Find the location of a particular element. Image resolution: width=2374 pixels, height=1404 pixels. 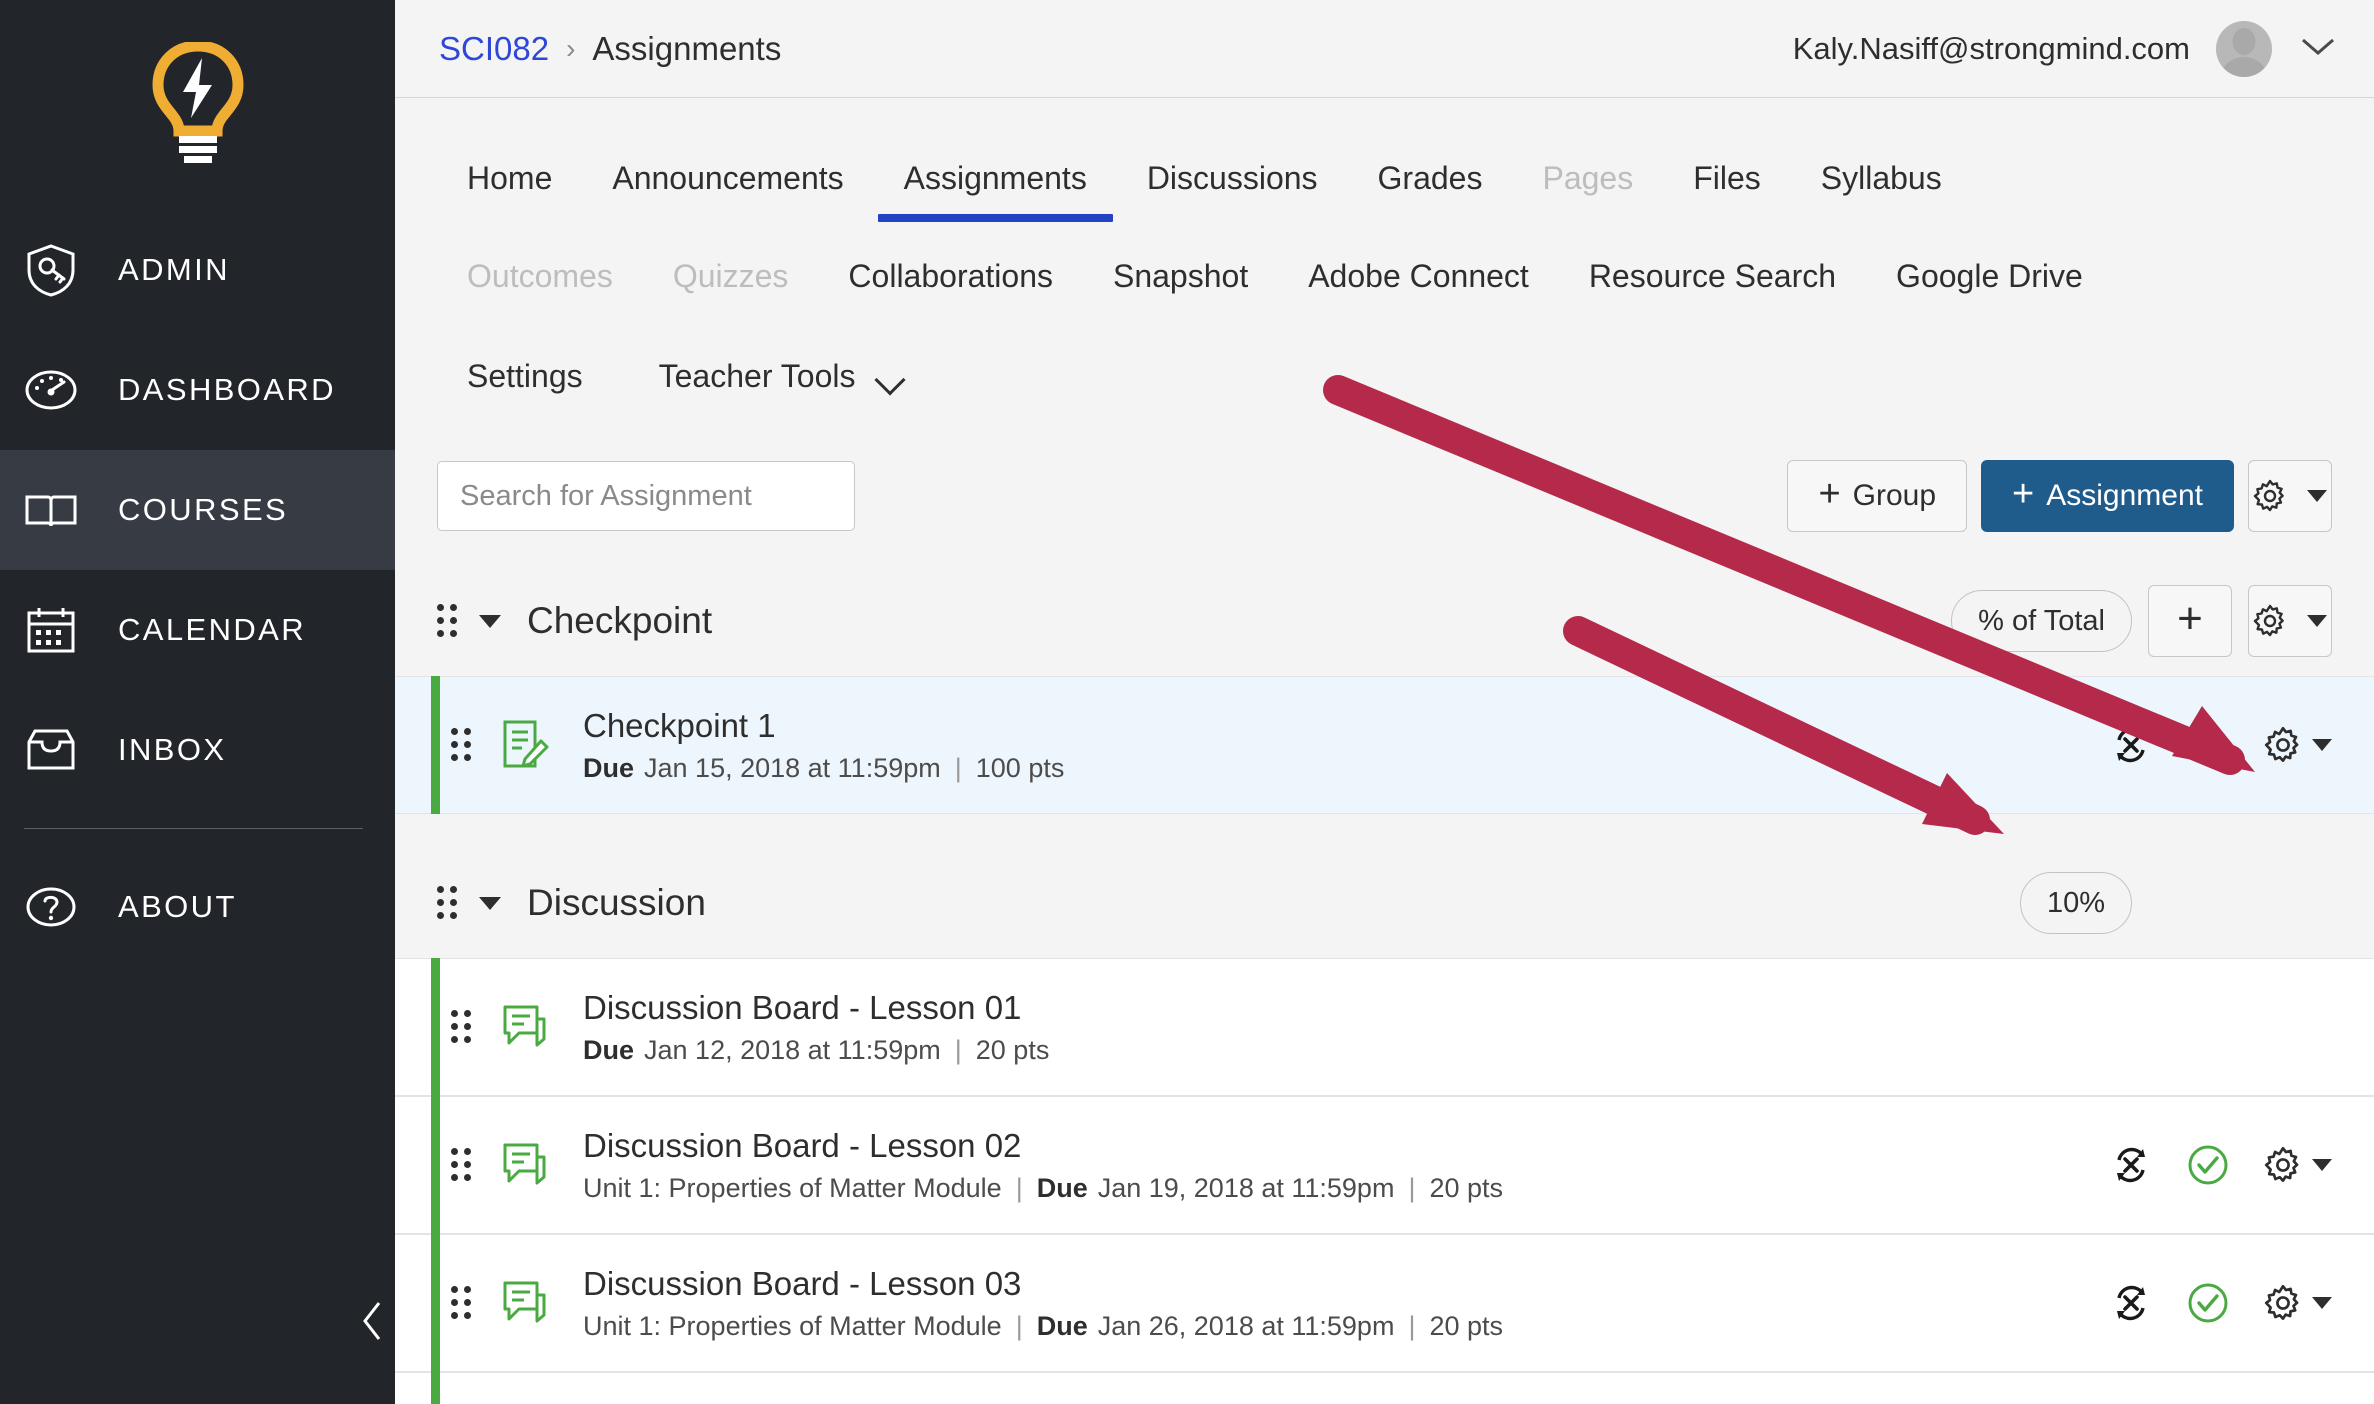

sidebar-item-label: COURSES is located at coordinates (203, 509).